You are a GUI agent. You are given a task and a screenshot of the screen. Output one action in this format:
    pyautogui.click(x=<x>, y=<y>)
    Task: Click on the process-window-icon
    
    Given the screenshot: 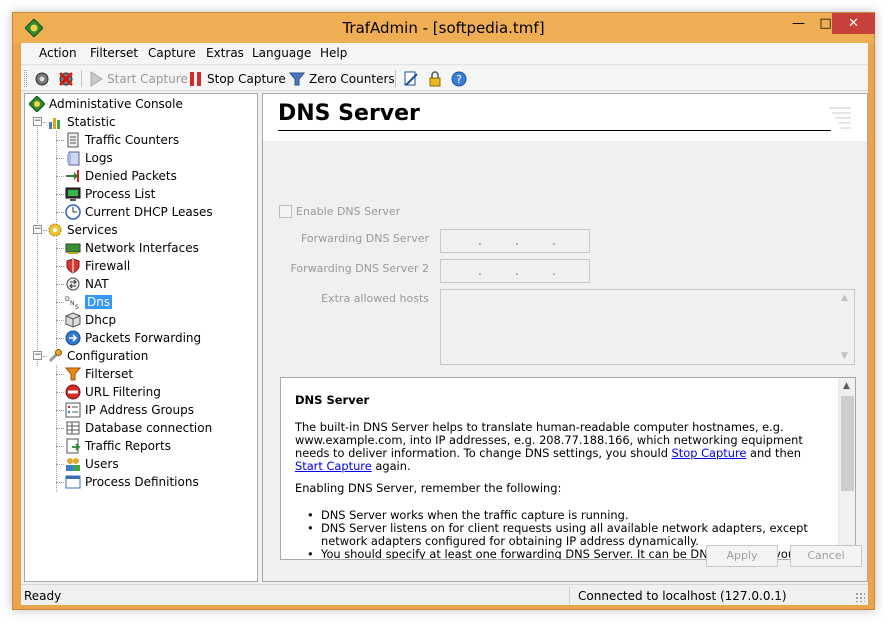 What is the action you would take?
    pyautogui.click(x=73, y=482)
    